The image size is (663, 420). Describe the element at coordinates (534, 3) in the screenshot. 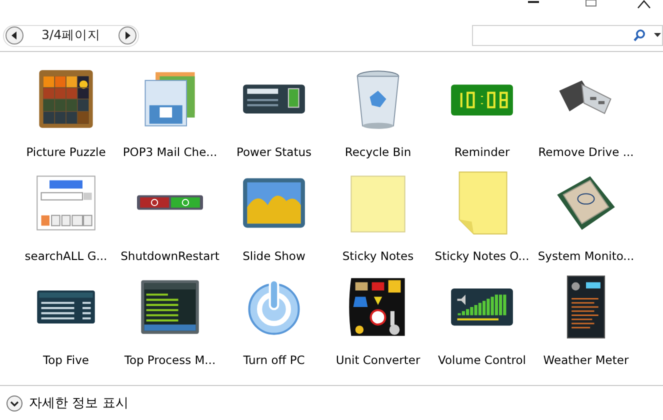

I see `minimize-icon` at that location.